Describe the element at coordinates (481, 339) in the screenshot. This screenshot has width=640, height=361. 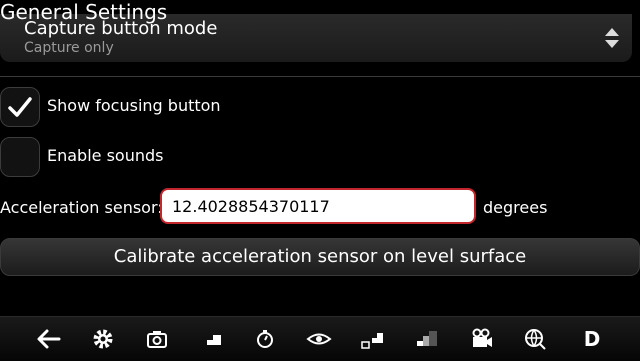
I see `video-camera-icon` at that location.